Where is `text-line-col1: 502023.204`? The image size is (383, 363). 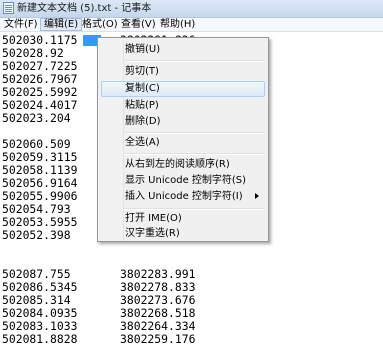 text-line-col1: 502023.204 is located at coordinates (36, 118).